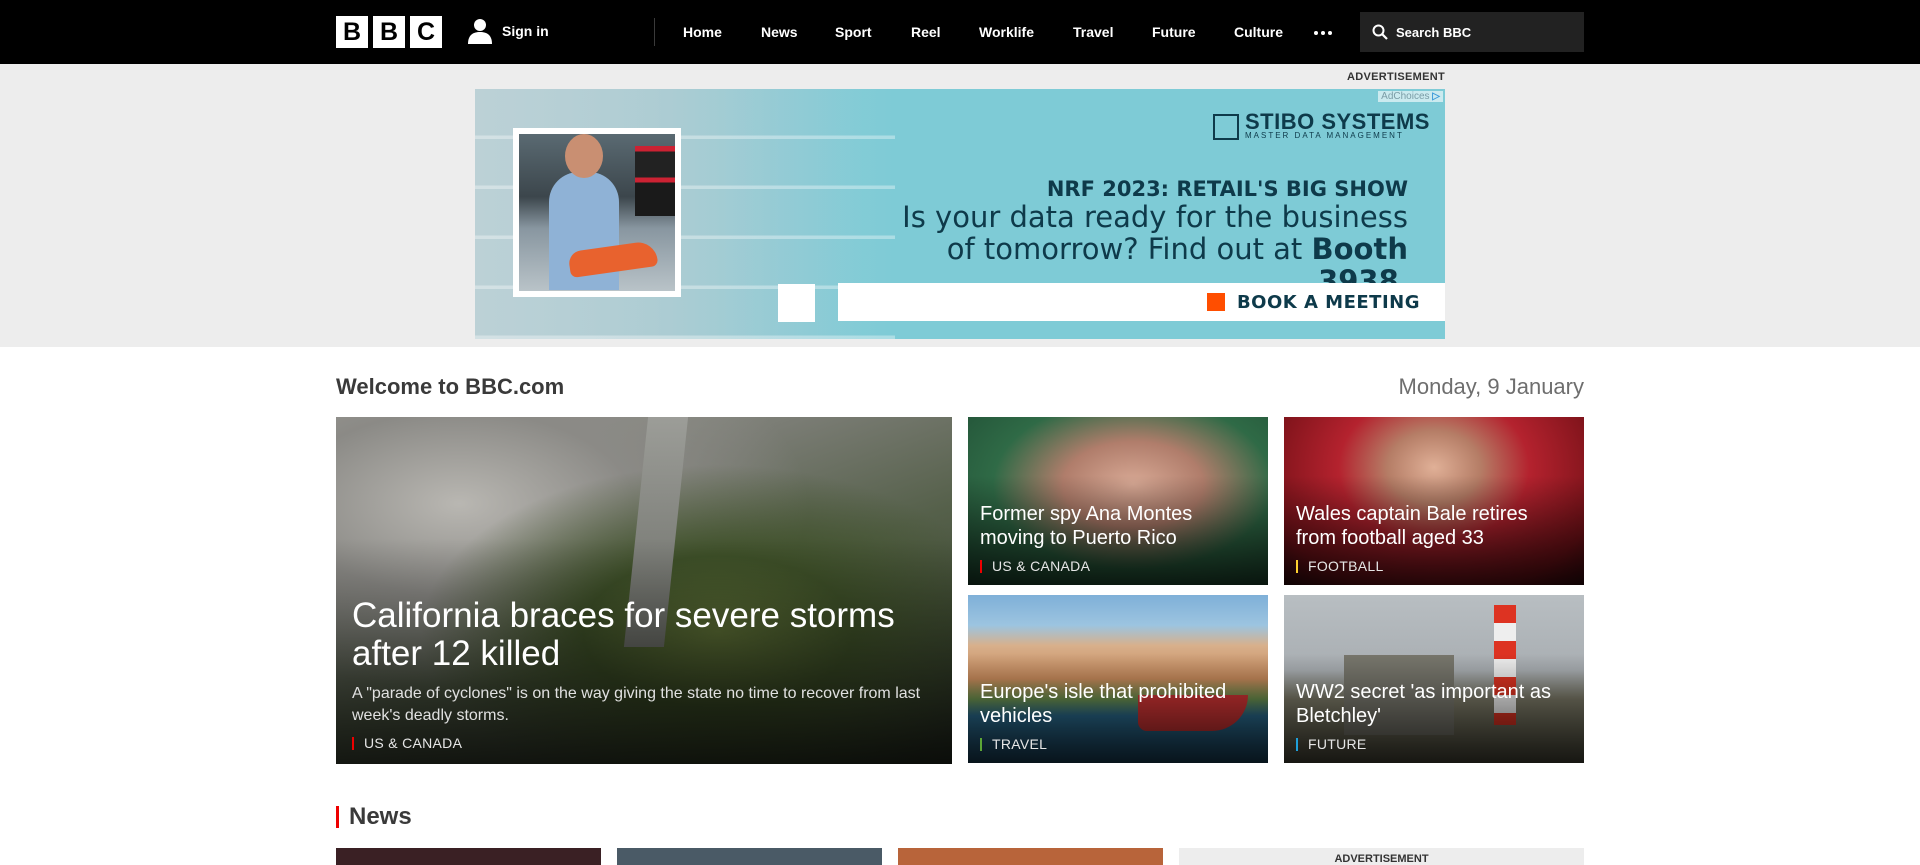 The width and height of the screenshot is (1920, 865). I want to click on search-box: Search BBC, so click(1472, 32).